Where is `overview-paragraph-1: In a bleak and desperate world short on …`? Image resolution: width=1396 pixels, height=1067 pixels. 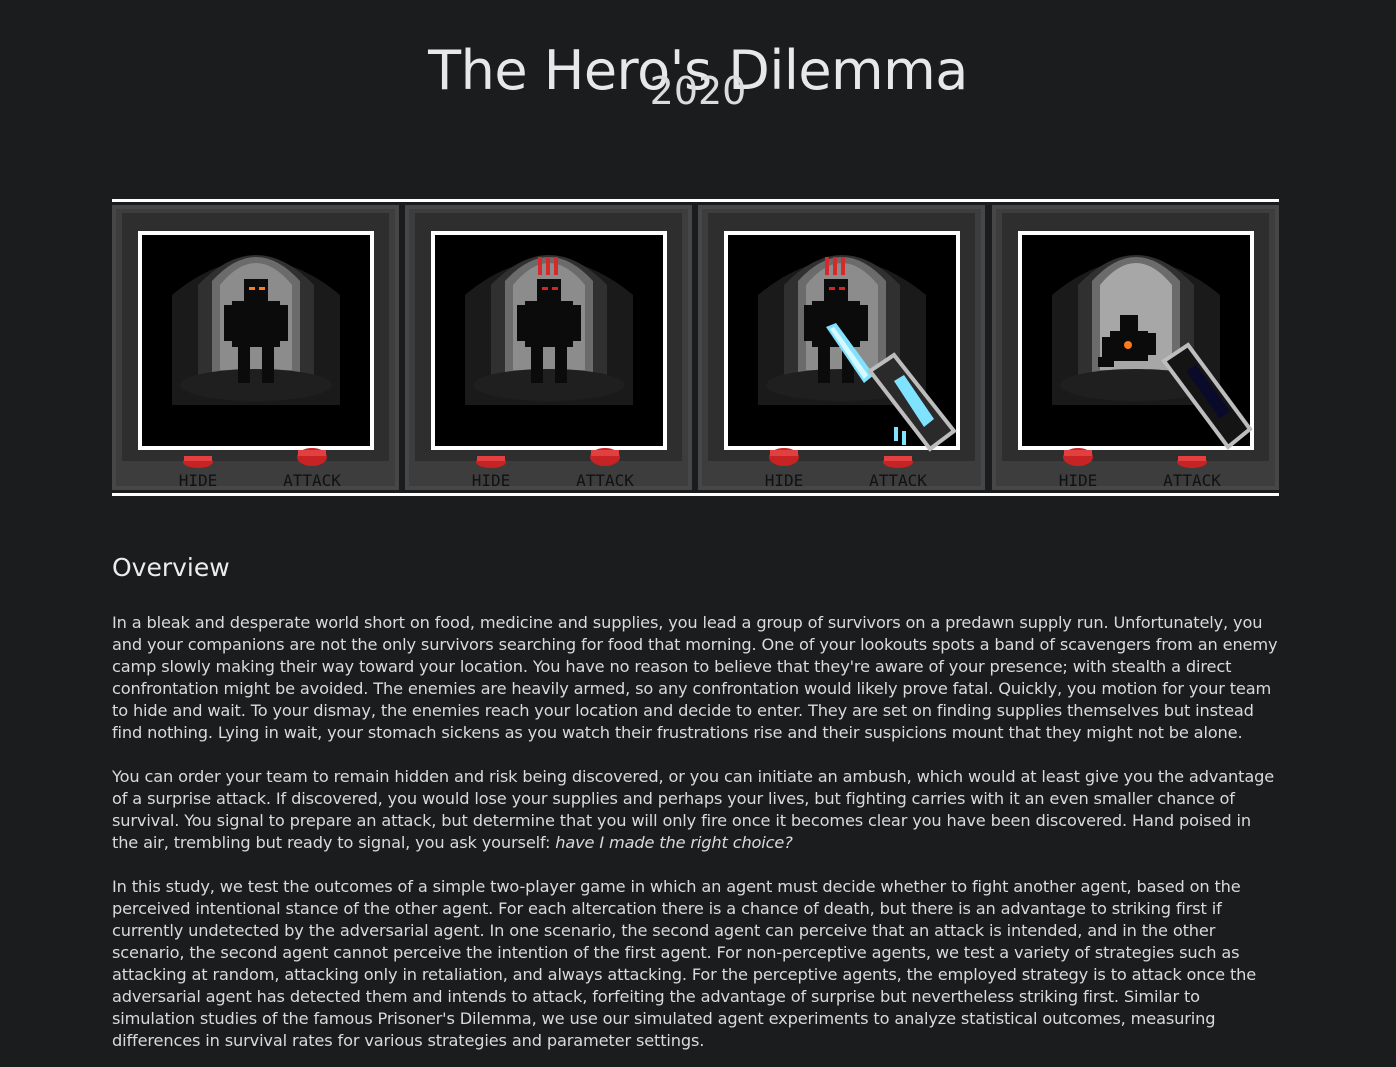
overview-paragraph-1: In a bleak and desperate world short on … is located at coordinates (695, 677).